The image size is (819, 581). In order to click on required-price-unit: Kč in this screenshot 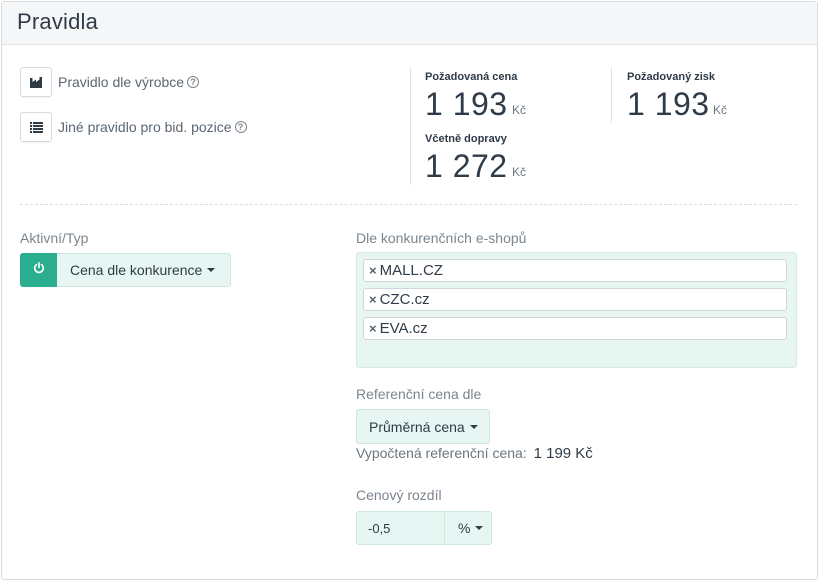, I will do `click(519, 110)`.